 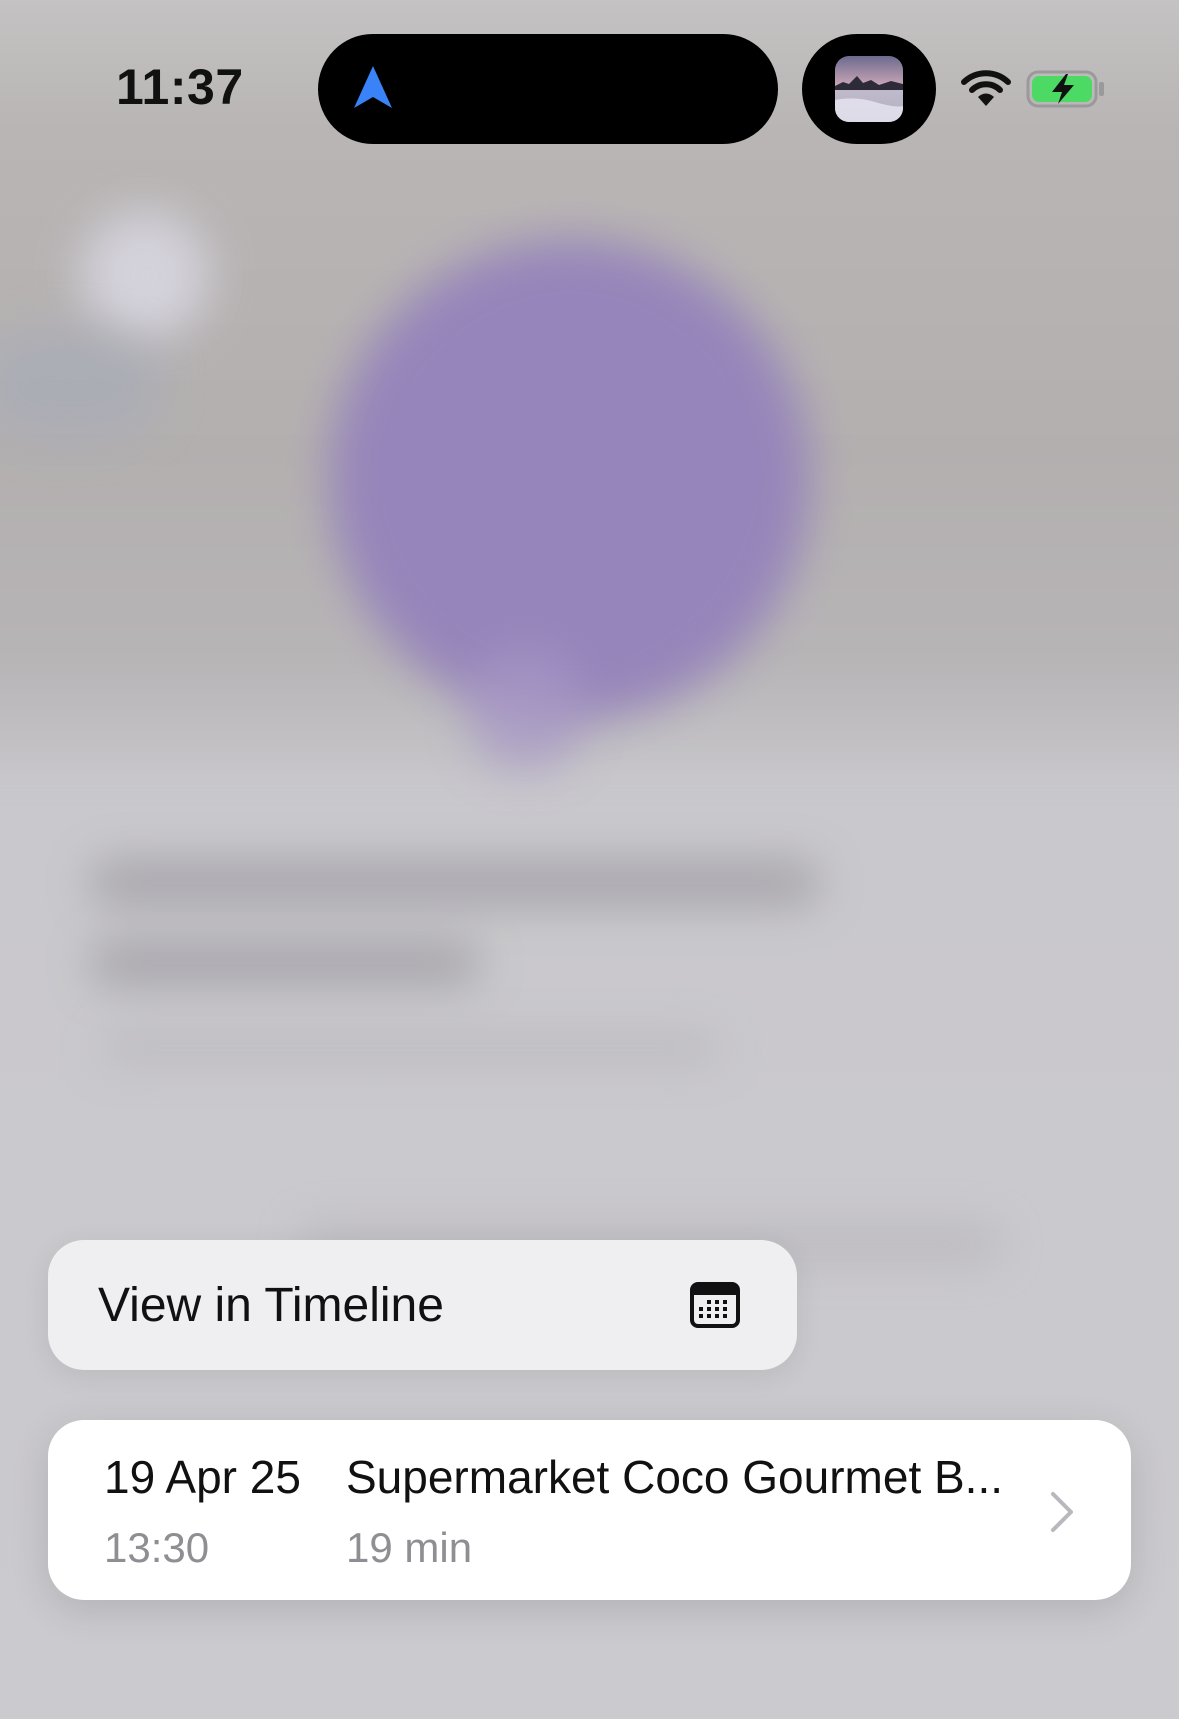 I want to click on wifi-icon, so click(x=986, y=88).